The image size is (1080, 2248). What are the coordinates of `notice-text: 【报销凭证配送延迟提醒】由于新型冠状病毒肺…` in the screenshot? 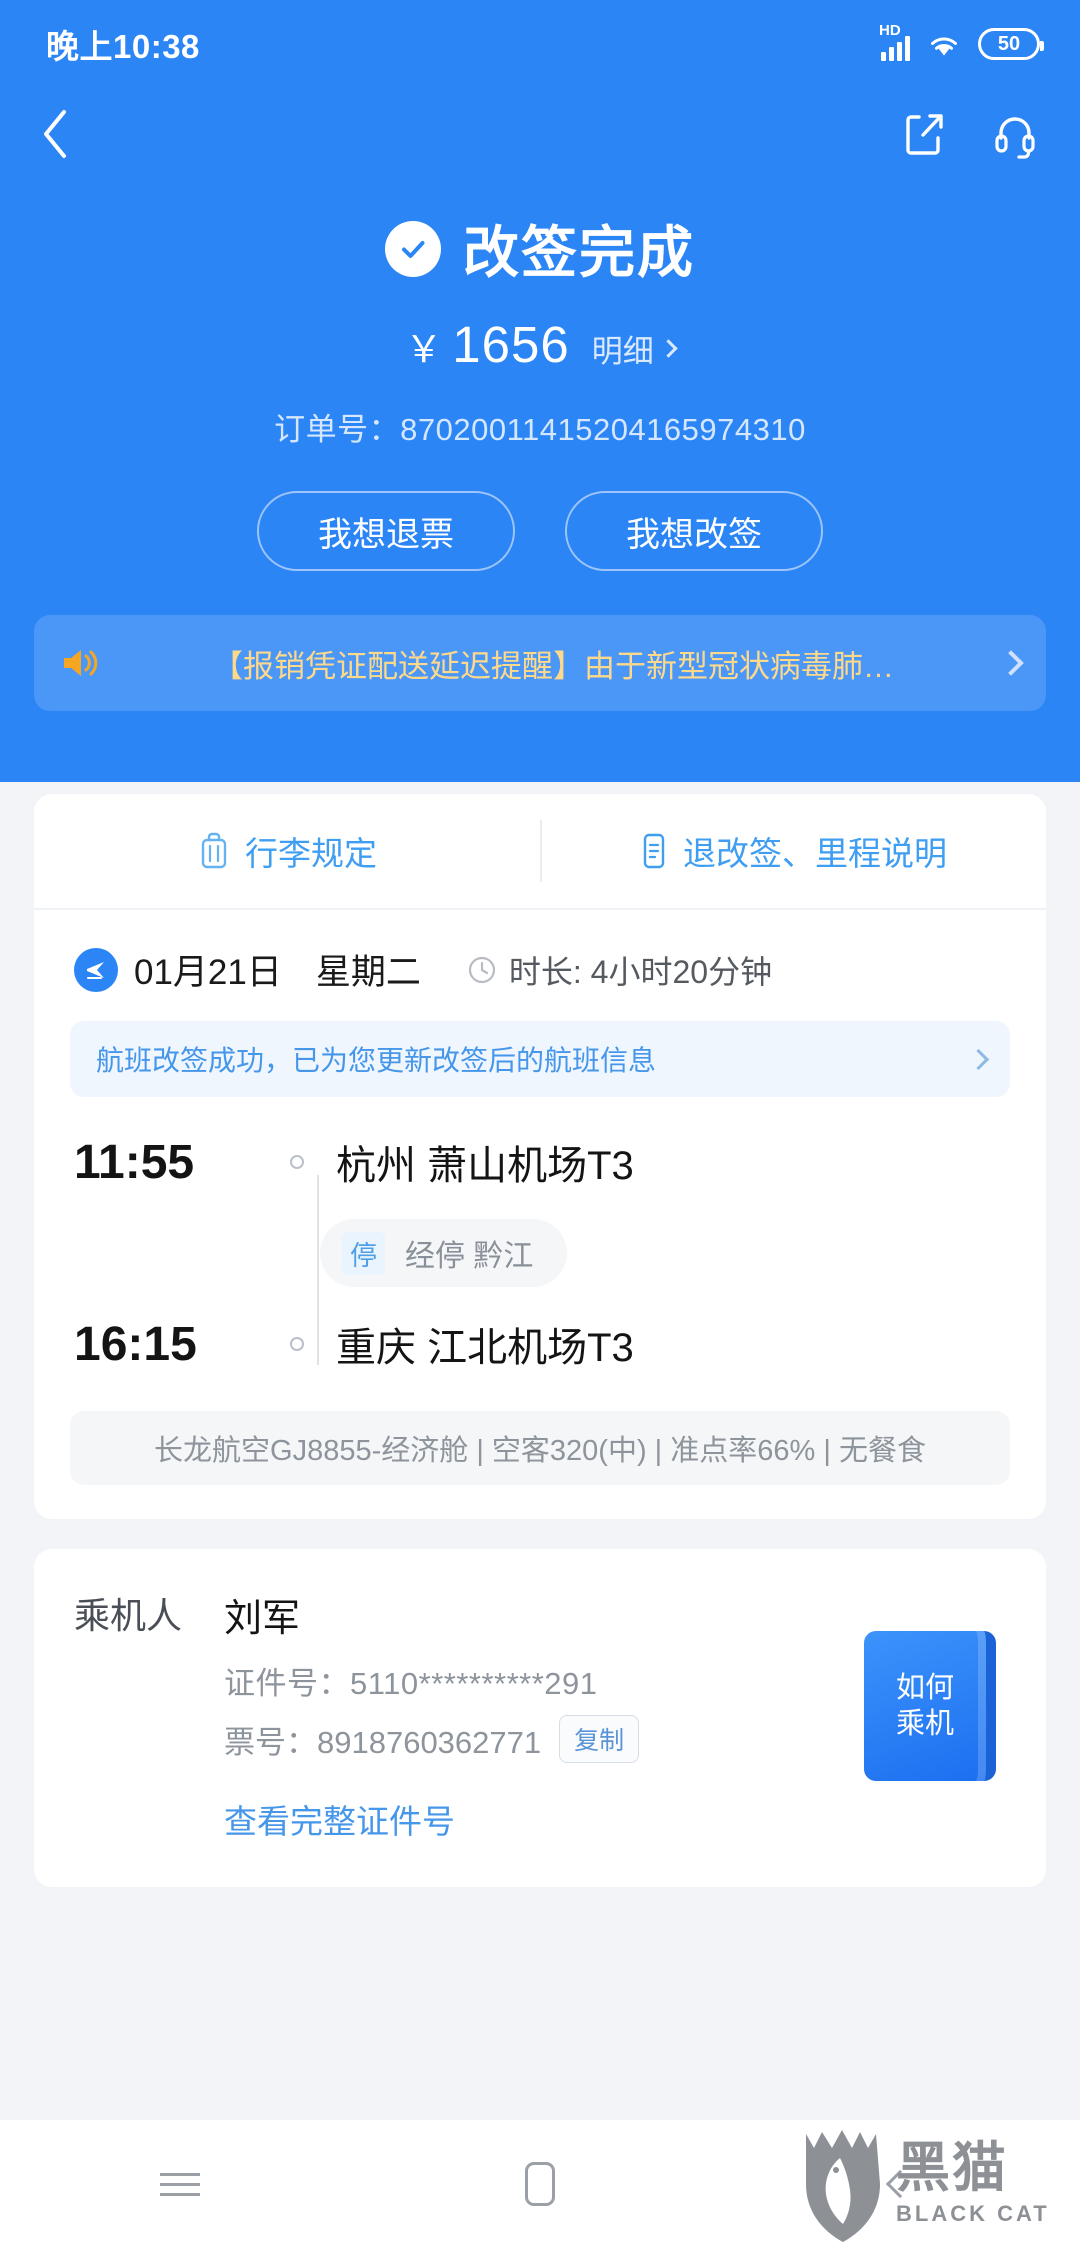 It's located at (553, 666).